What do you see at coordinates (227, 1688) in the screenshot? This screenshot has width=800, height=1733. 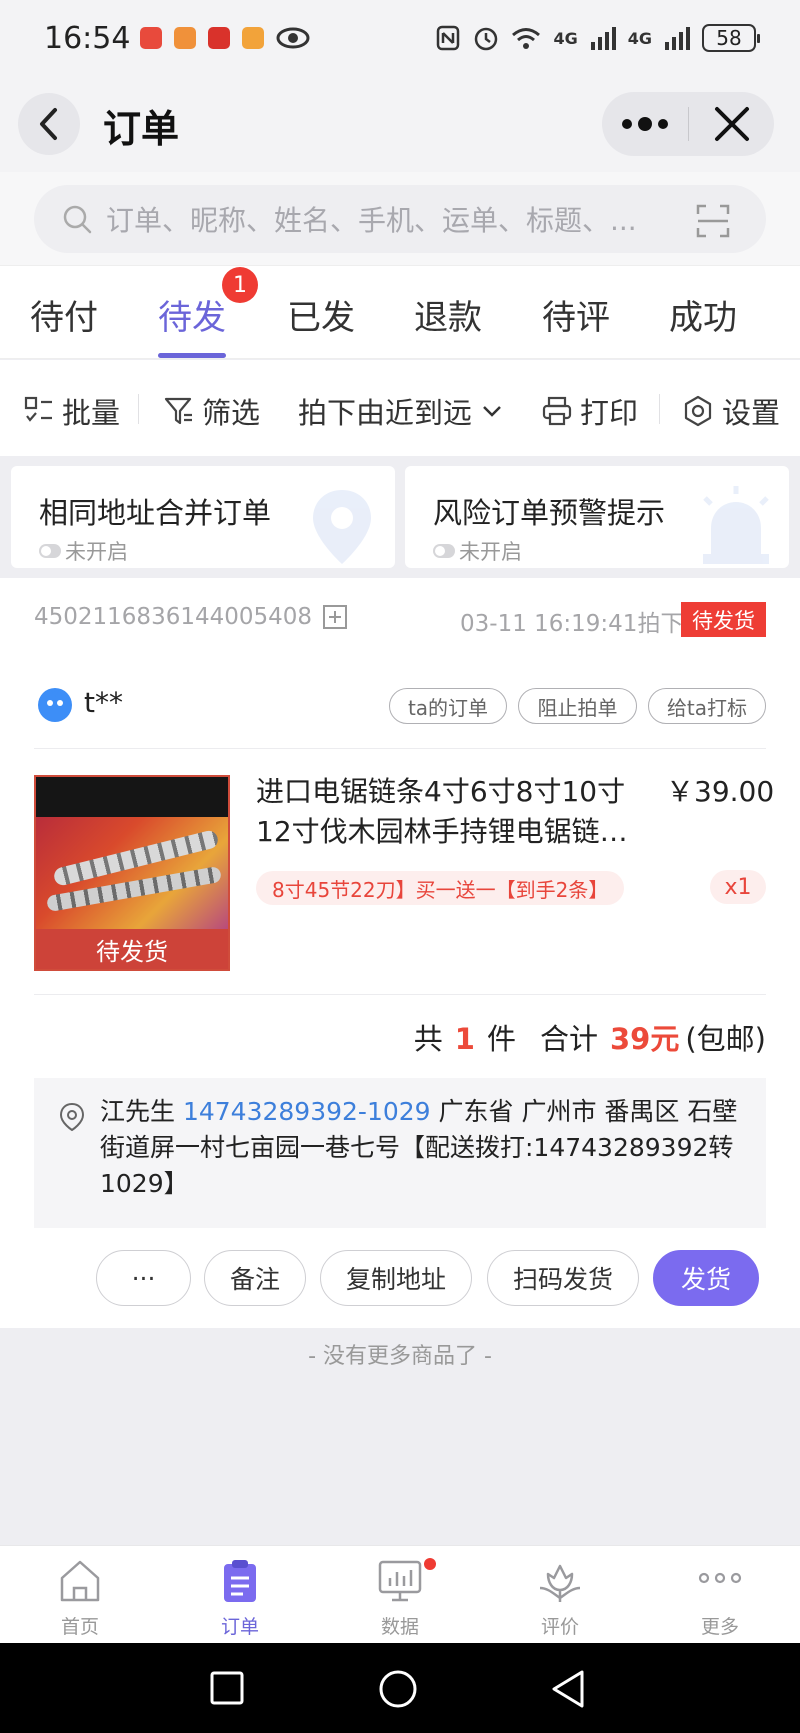 I see `recent-apps-icon` at bounding box center [227, 1688].